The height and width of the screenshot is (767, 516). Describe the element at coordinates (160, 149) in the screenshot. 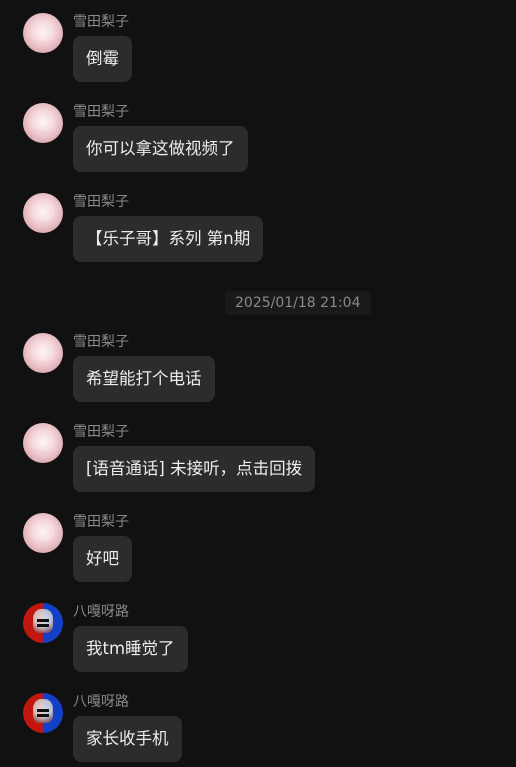

I see `message-bubble: 你可以拿这做视频了` at that location.